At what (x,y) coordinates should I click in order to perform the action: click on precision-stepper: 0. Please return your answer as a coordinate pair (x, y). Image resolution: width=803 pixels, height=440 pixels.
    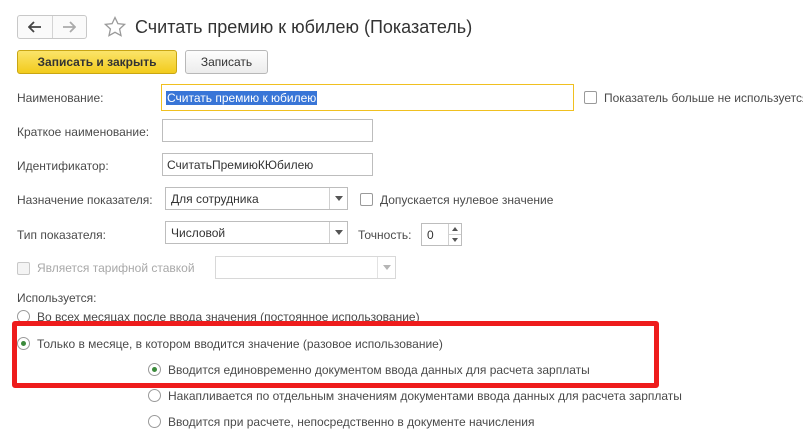
    Looking at the image, I should click on (441, 234).